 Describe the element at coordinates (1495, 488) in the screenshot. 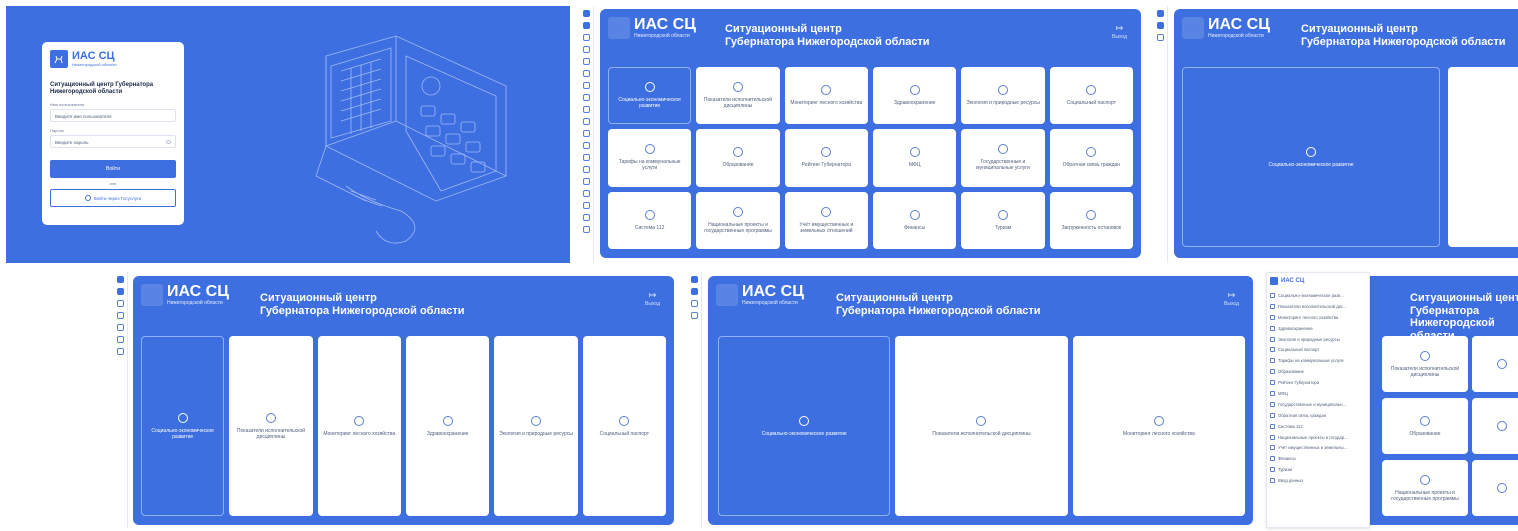

I see `tile-property` at that location.